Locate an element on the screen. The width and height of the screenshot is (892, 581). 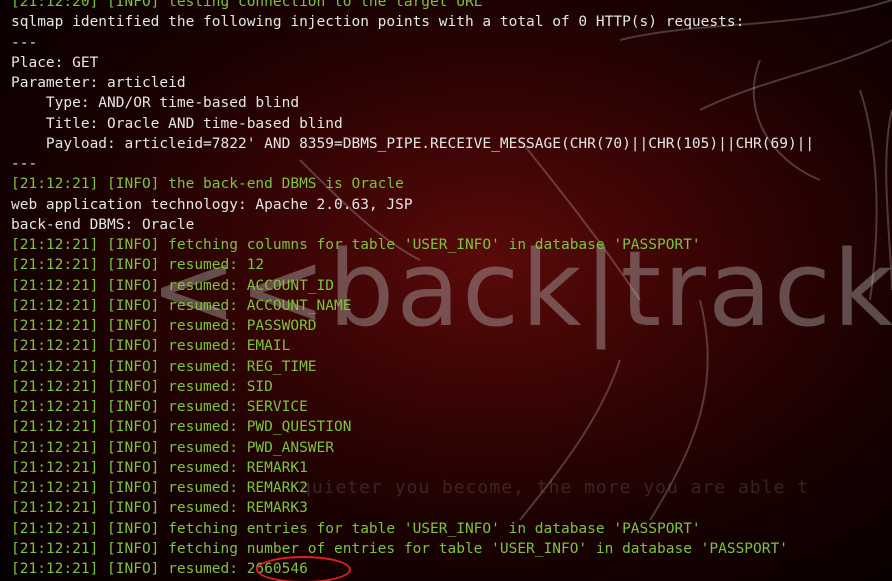
terminal-line: [21:12:21] [INFO] resumed: REMARK2 is located at coordinates (159, 488).